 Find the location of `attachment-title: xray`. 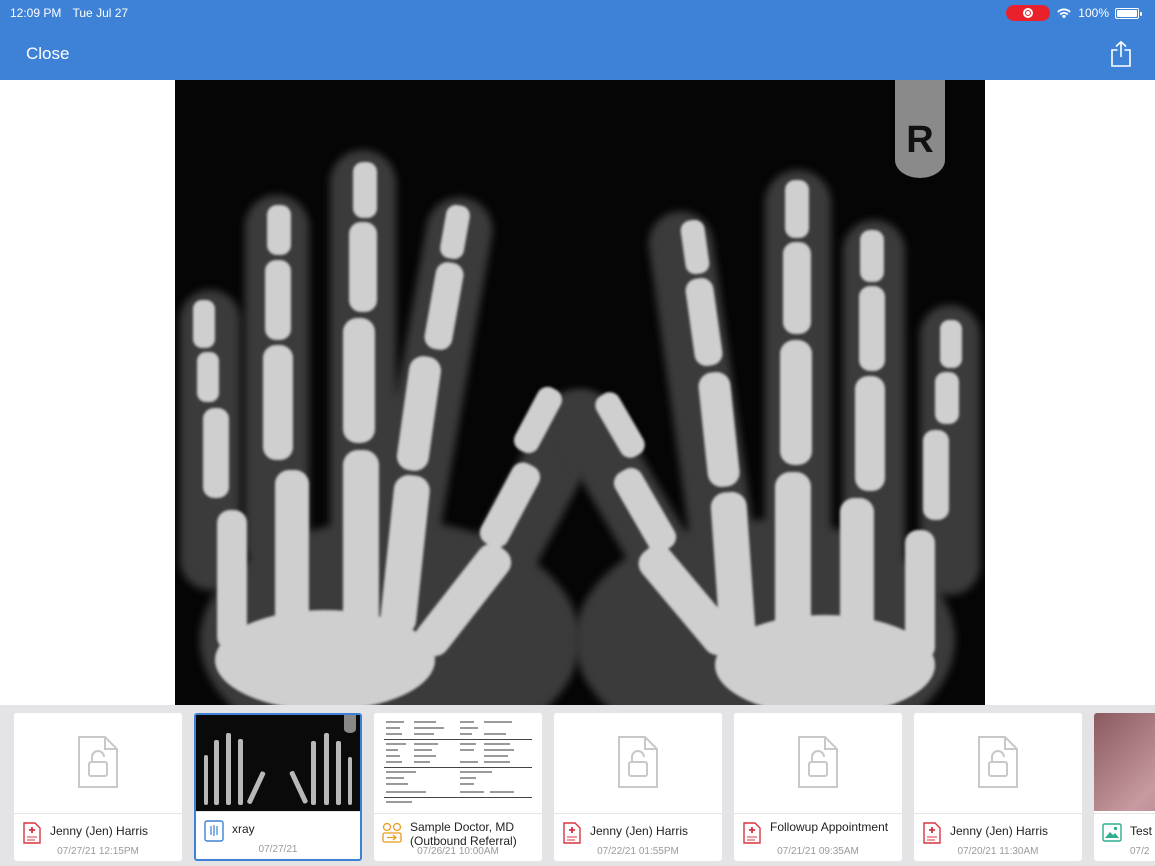

attachment-title: xray is located at coordinates (243, 829).